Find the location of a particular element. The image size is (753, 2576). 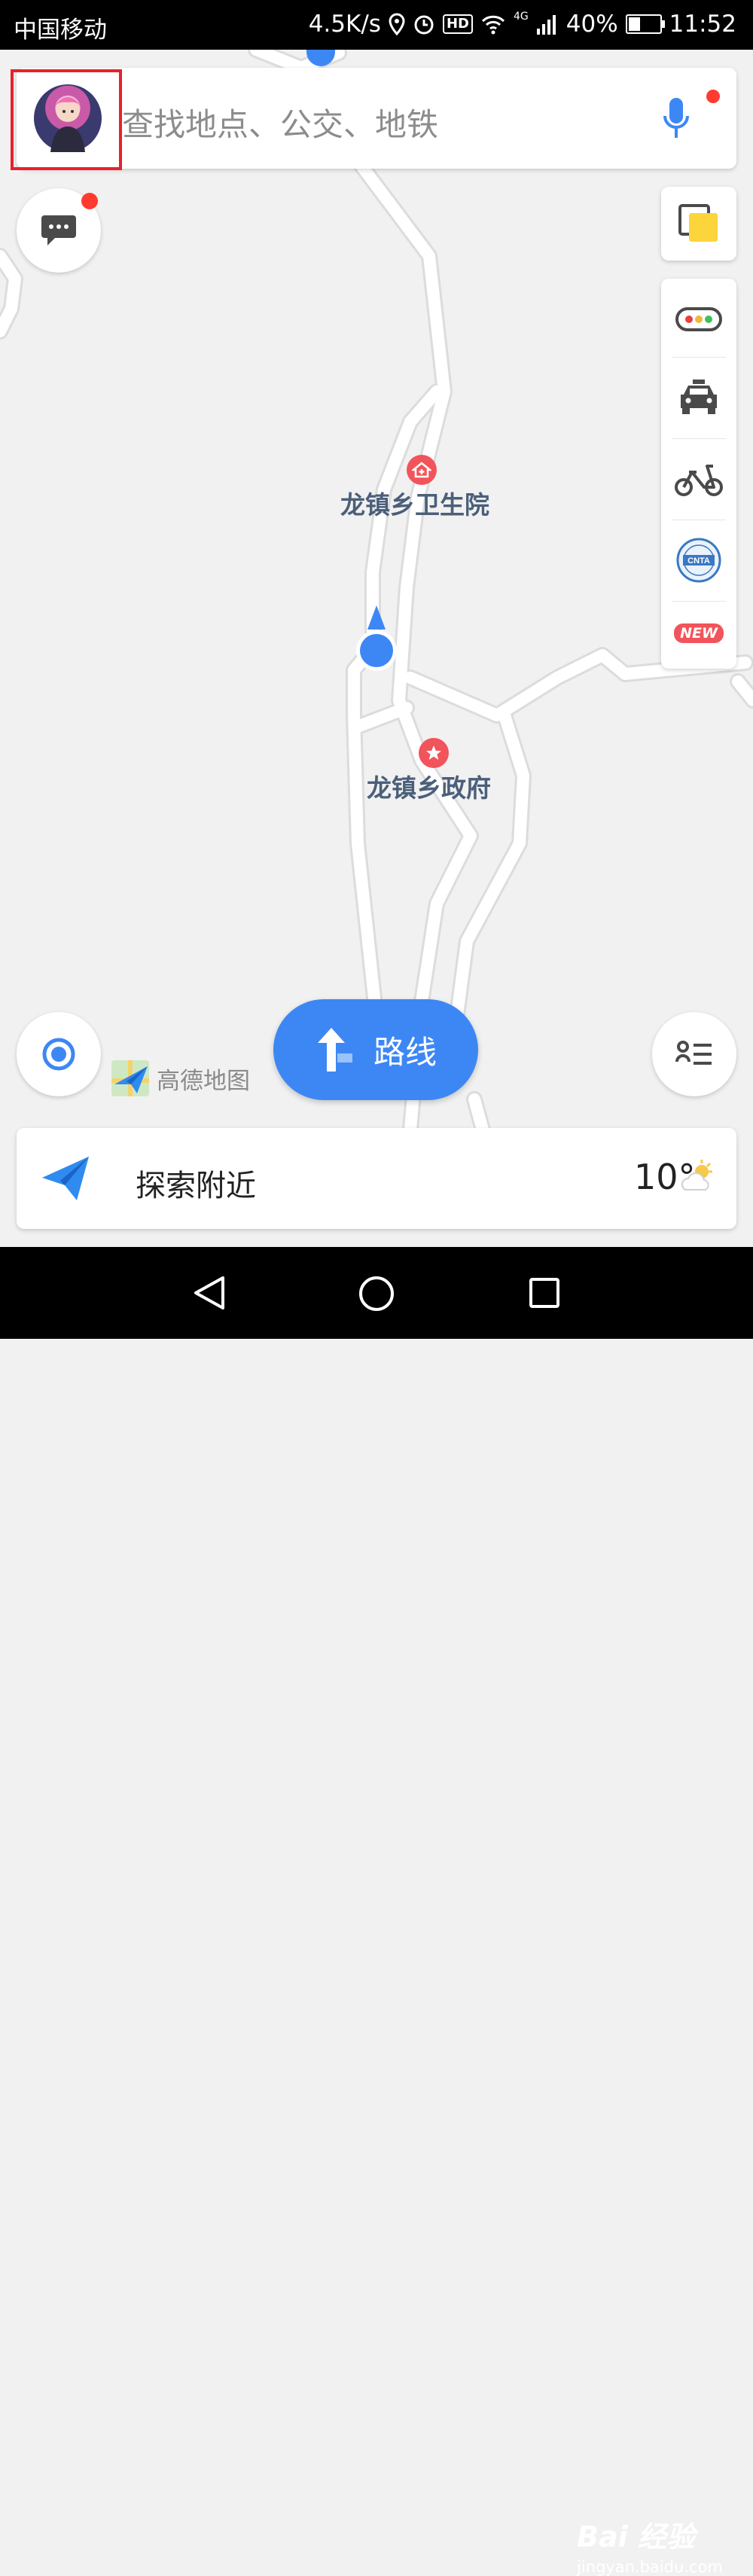

locate-button is located at coordinates (59, 1054).